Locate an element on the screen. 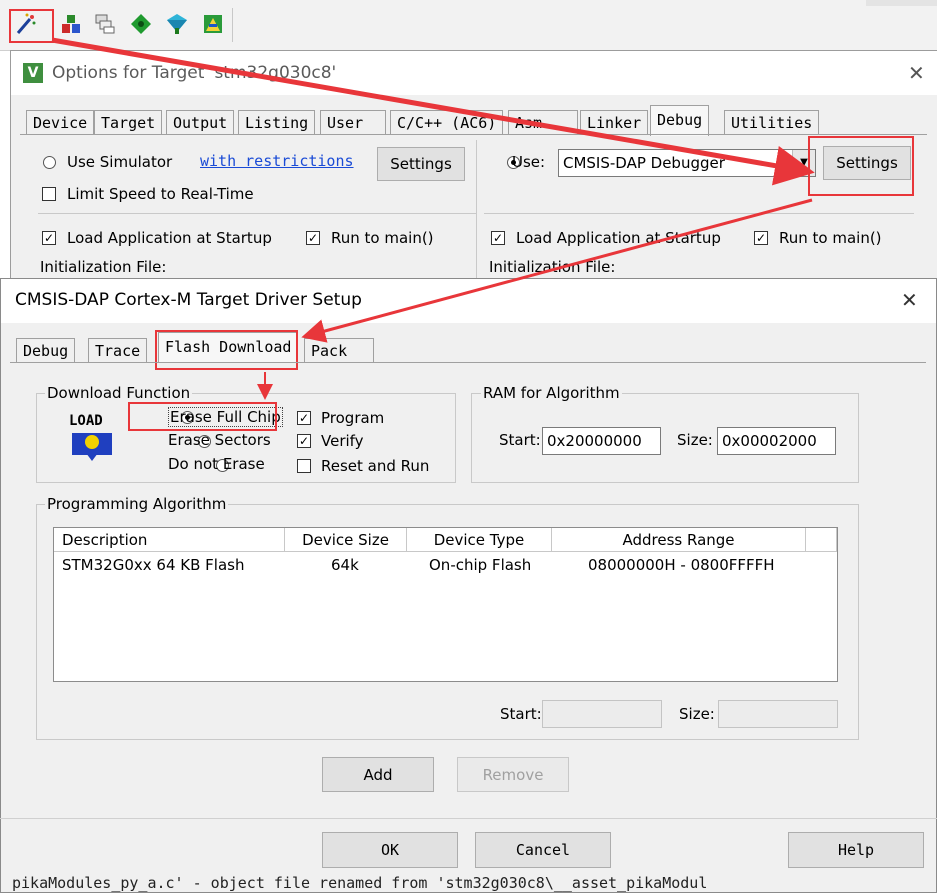  column-header-device-size: Device Size is located at coordinates (346, 540).